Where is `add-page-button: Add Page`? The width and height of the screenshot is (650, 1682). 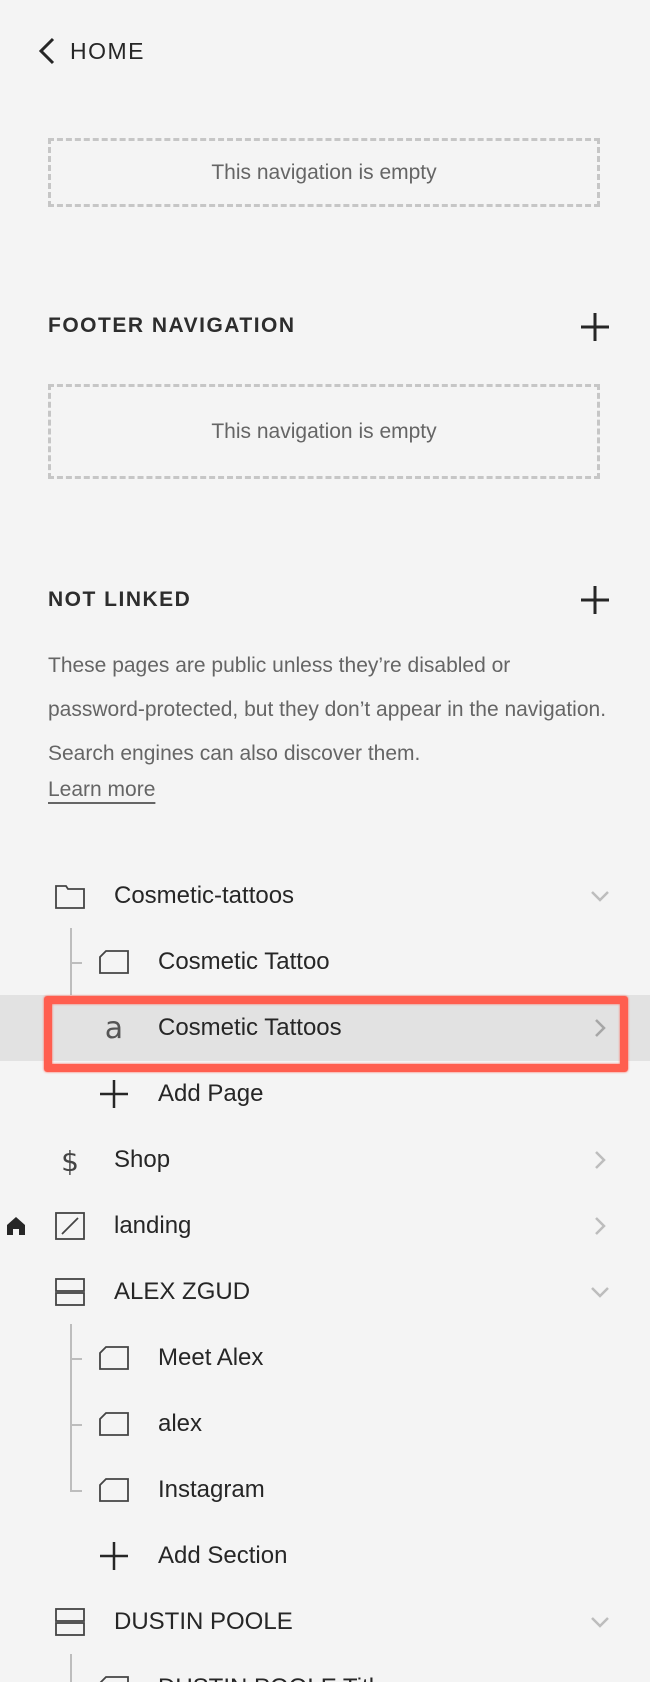 add-page-button: Add Page is located at coordinates (325, 1094).